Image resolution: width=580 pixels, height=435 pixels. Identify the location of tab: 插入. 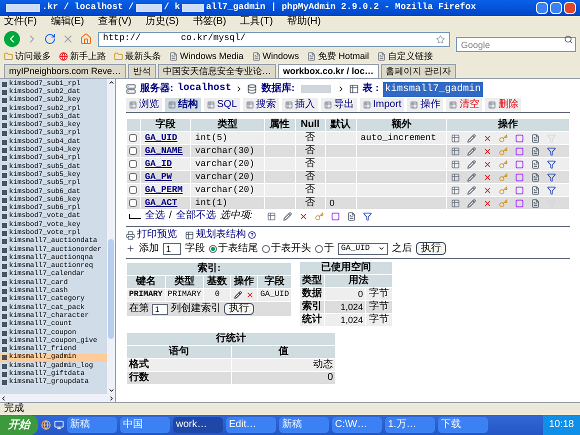
(300, 105).